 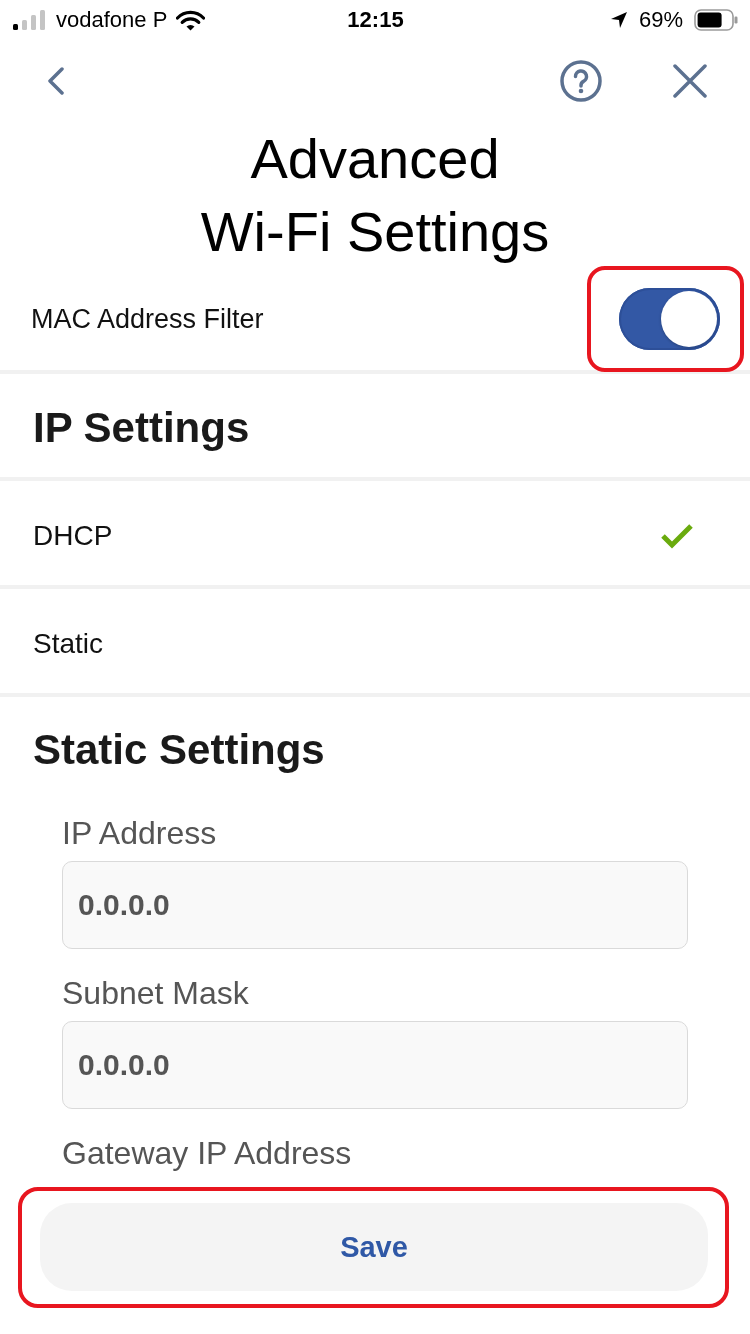 I want to click on setting-label: MAC Address Filter, so click(x=147, y=319).